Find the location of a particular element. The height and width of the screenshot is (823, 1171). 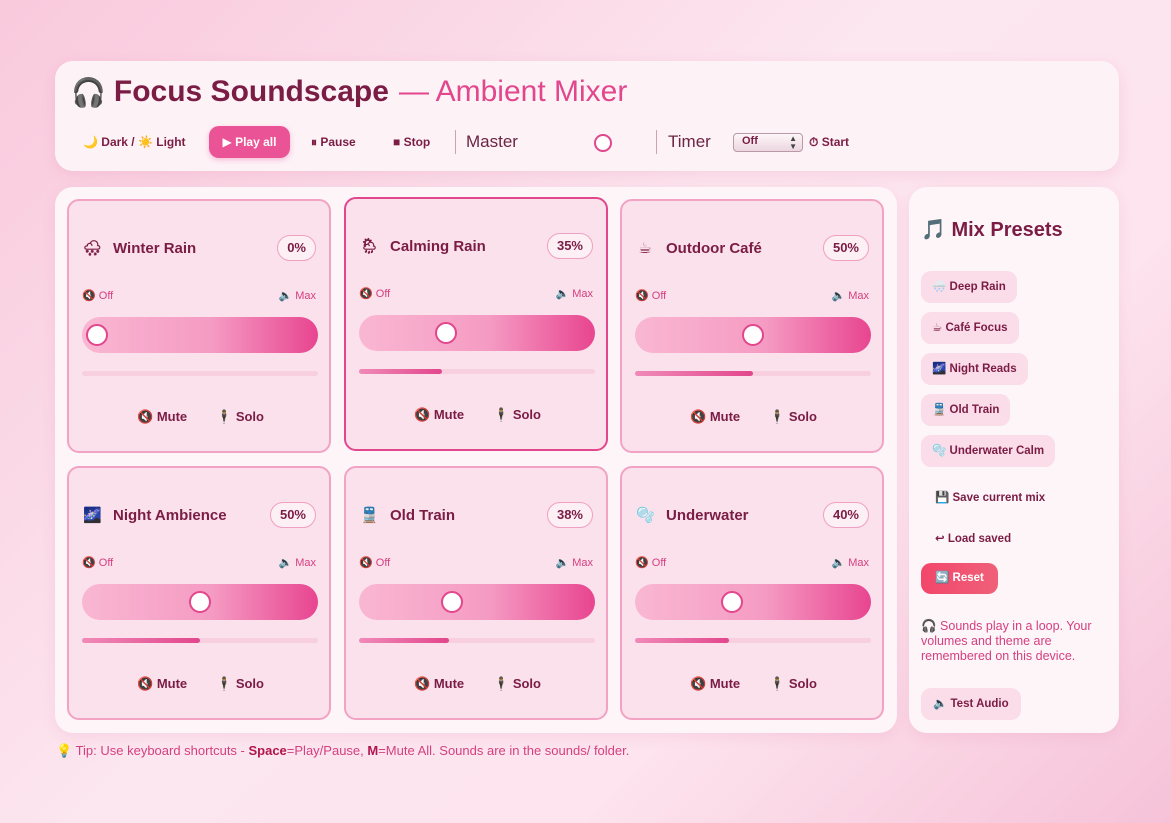

pause-button: ⏸ Pause is located at coordinates (333, 142).